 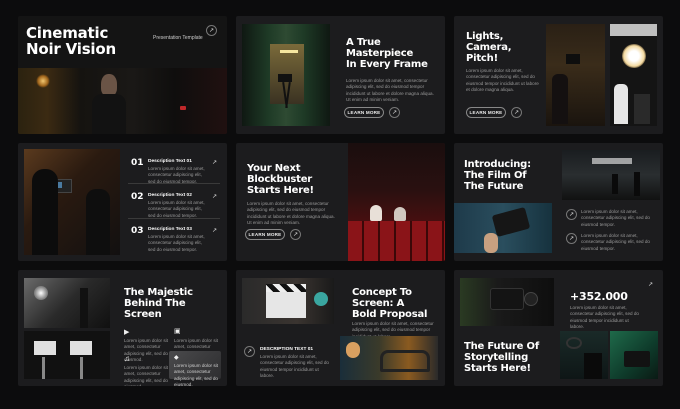 I want to click on slide2-title-line1: A True, so click(x=363, y=42).